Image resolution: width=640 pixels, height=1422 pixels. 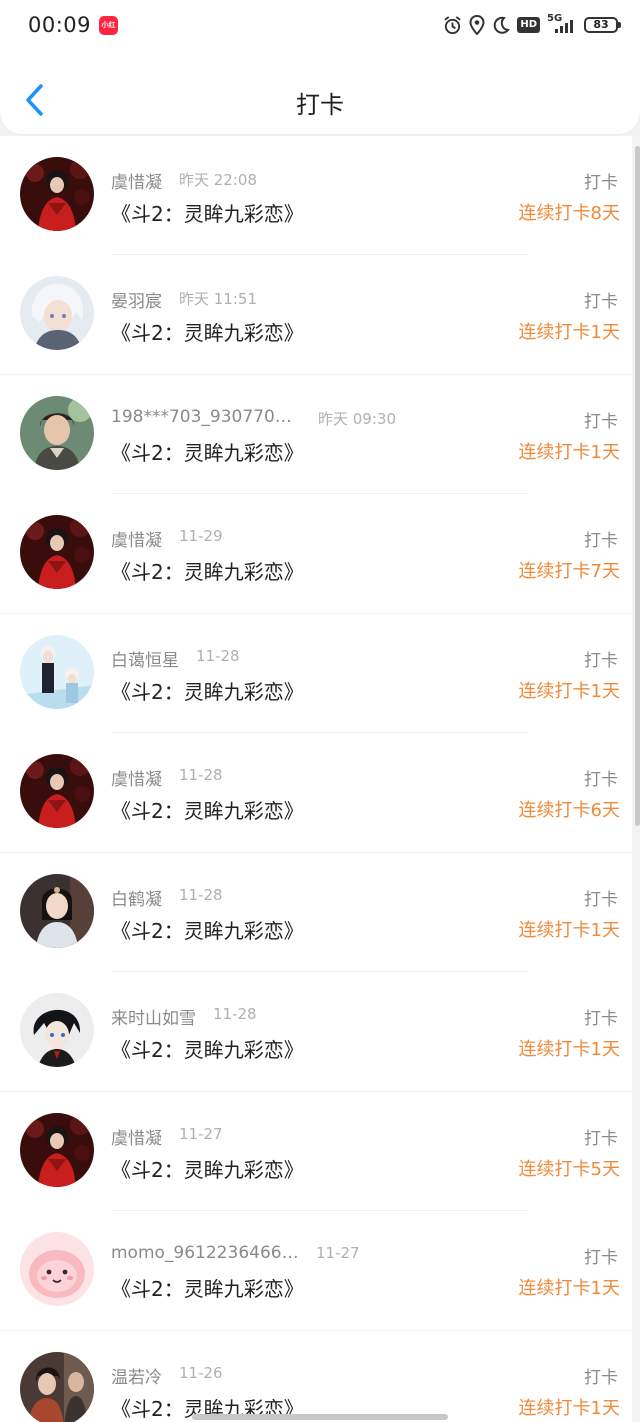 What do you see at coordinates (316, 553) in the screenshot?
I see `checkin-record: 虞惜凝 11-29 《斗2：灵眸九彩恋》 打卡 连续打卡7天` at bounding box center [316, 553].